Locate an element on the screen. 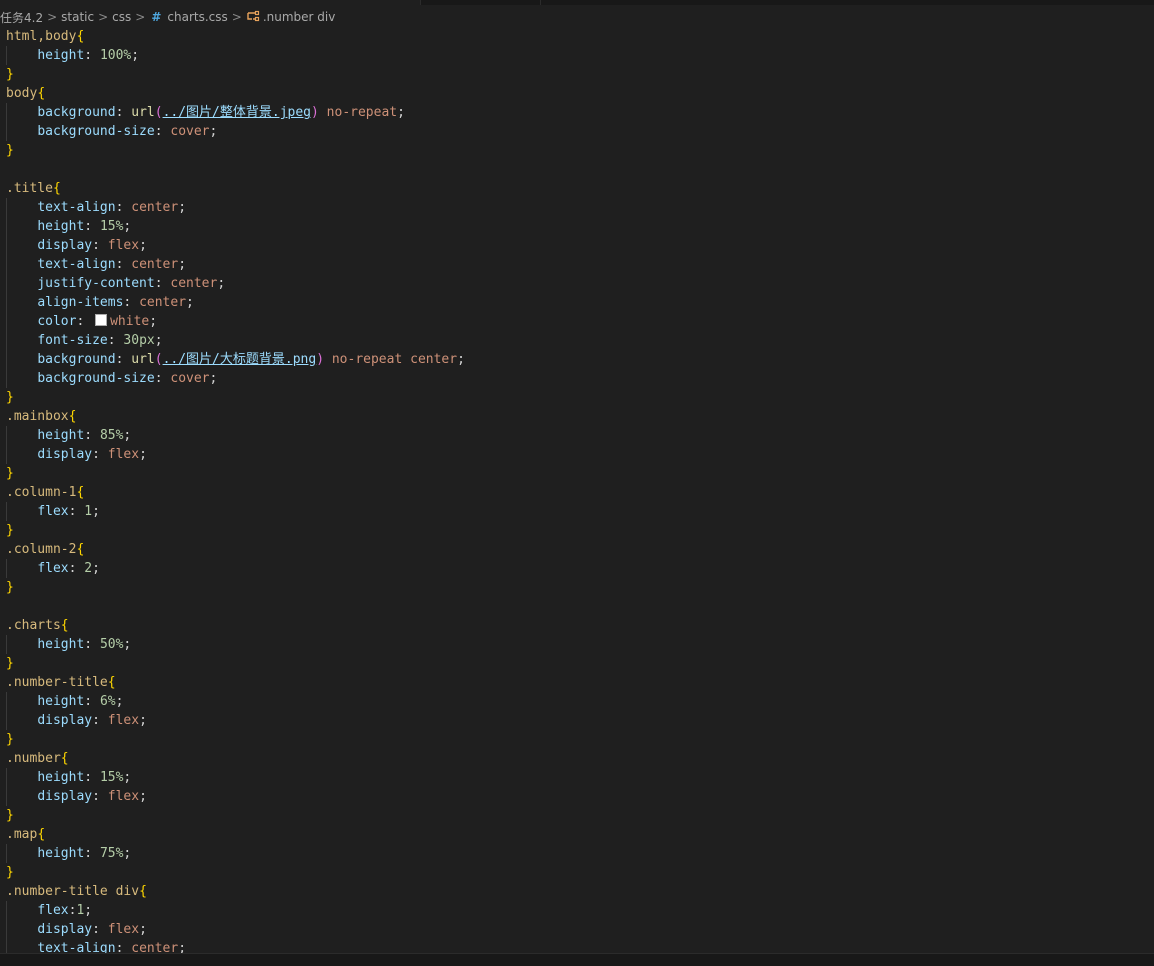  breadcrumb-item-folder-task: 任务4.2 is located at coordinates (21, 17).